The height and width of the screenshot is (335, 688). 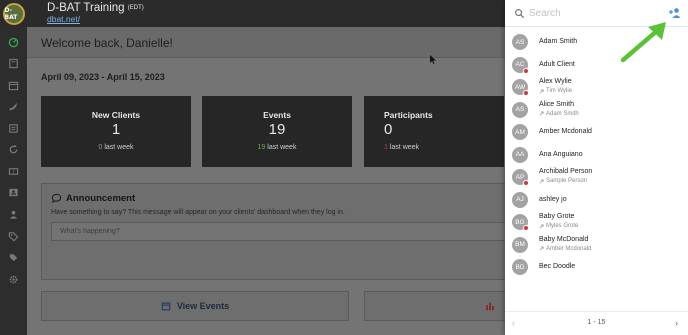 I want to click on nav-users, so click(x=13, y=214).